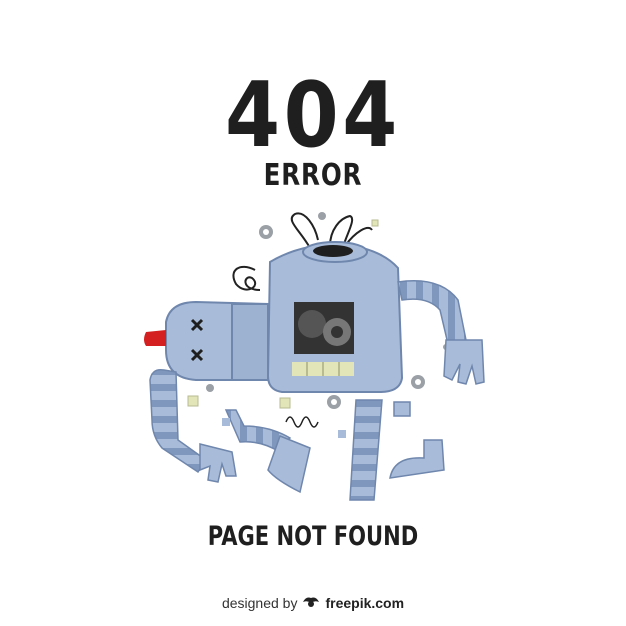  Describe the element at coordinates (441, 332) in the screenshot. I see `robot-right-arm` at that location.